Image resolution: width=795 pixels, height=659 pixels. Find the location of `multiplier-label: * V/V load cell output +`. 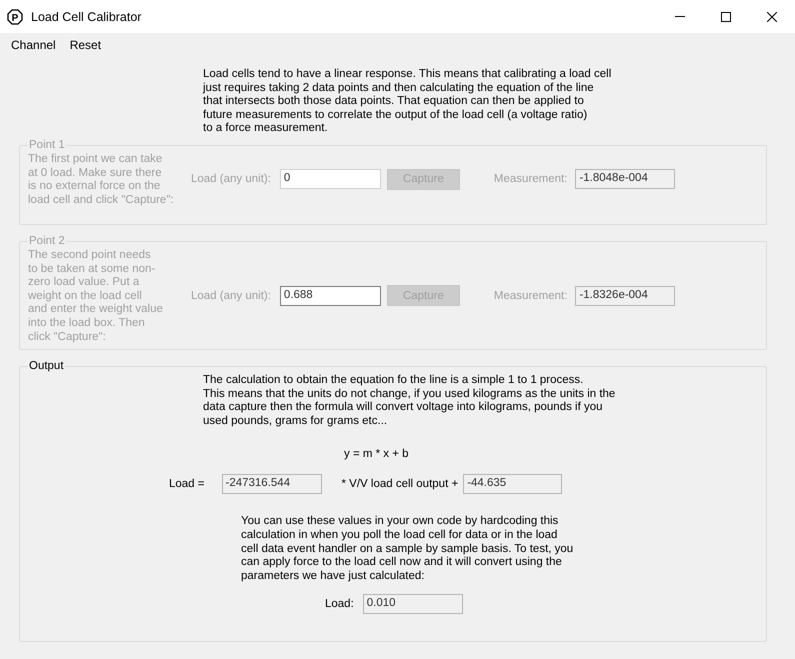

multiplier-label: * V/V load cell output + is located at coordinates (400, 484).